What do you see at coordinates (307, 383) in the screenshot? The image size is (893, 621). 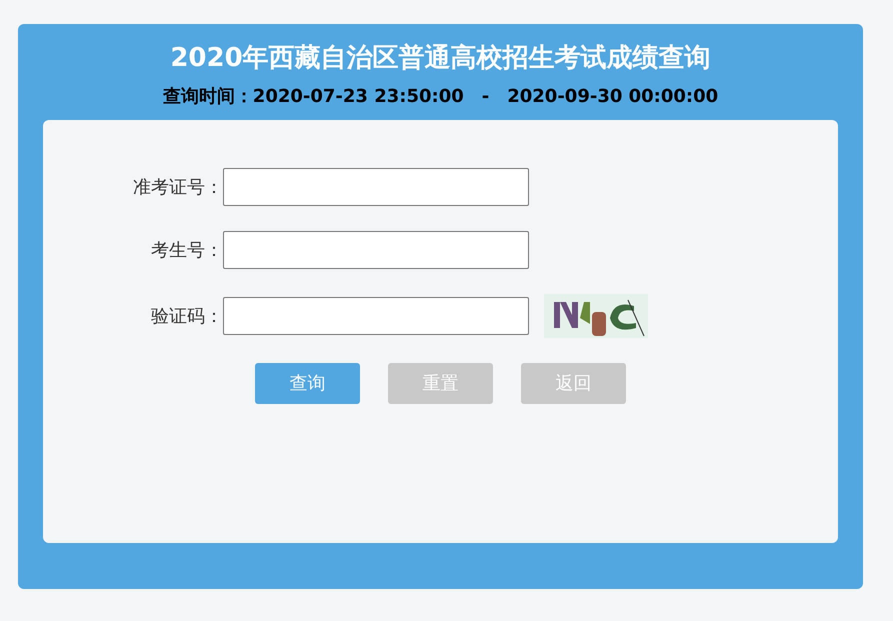 I see `query-button: 查询` at bounding box center [307, 383].